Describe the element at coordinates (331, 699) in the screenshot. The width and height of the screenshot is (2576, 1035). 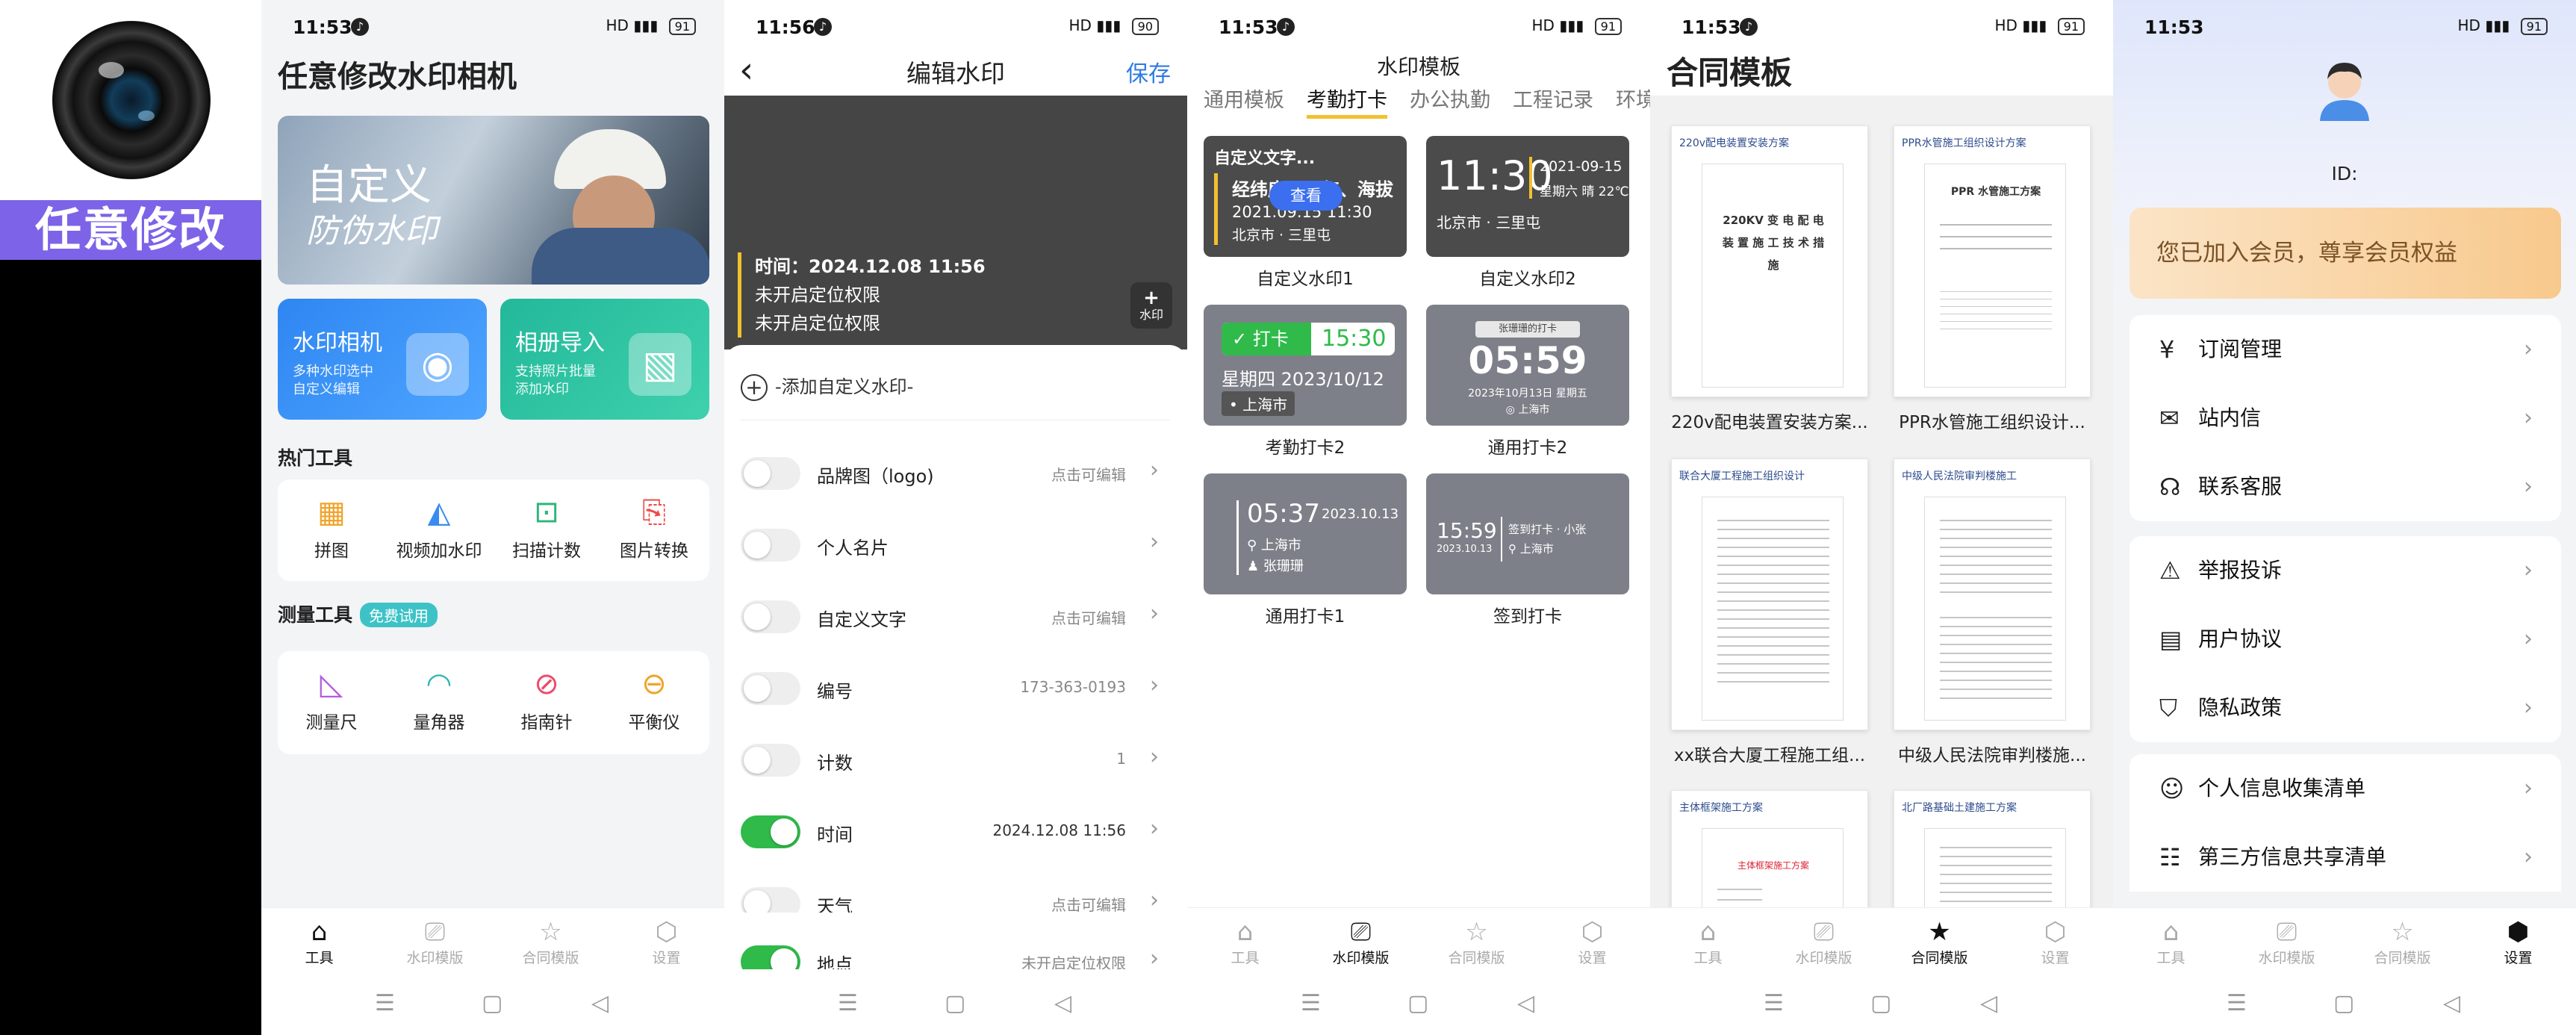
I see `tool-ruler: ◺ 测量尺` at that location.